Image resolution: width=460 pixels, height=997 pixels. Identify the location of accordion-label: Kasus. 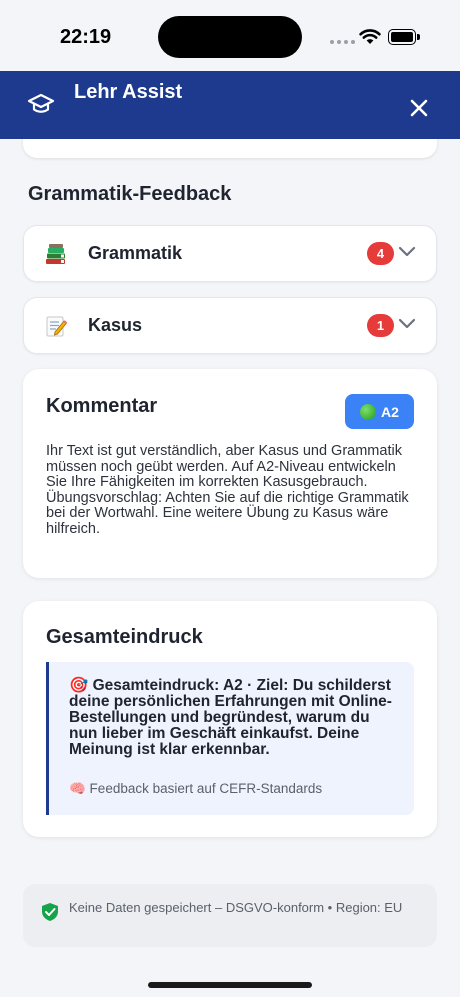
(115, 325).